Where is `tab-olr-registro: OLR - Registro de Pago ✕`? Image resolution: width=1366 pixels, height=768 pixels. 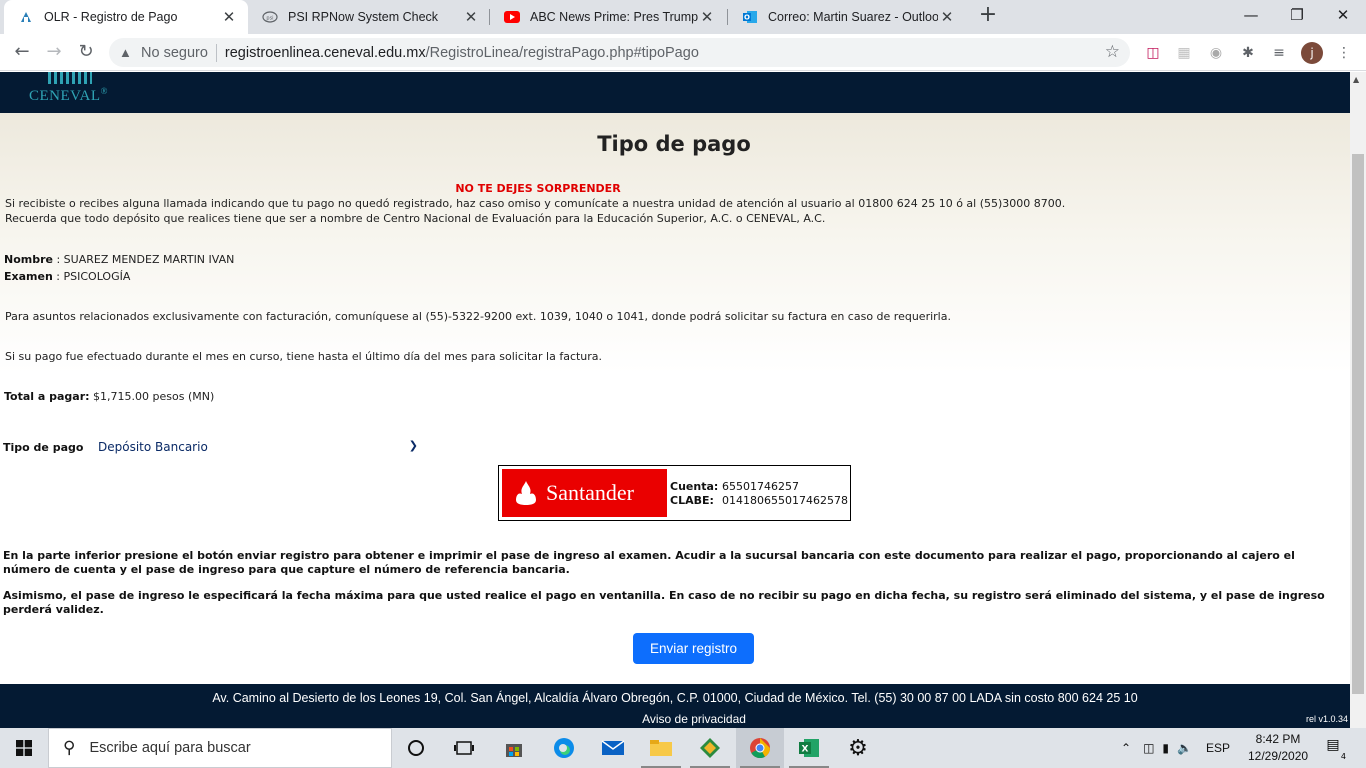
tab-olr-registro: OLR - Registro de Pago ✕ is located at coordinates (126, 17).